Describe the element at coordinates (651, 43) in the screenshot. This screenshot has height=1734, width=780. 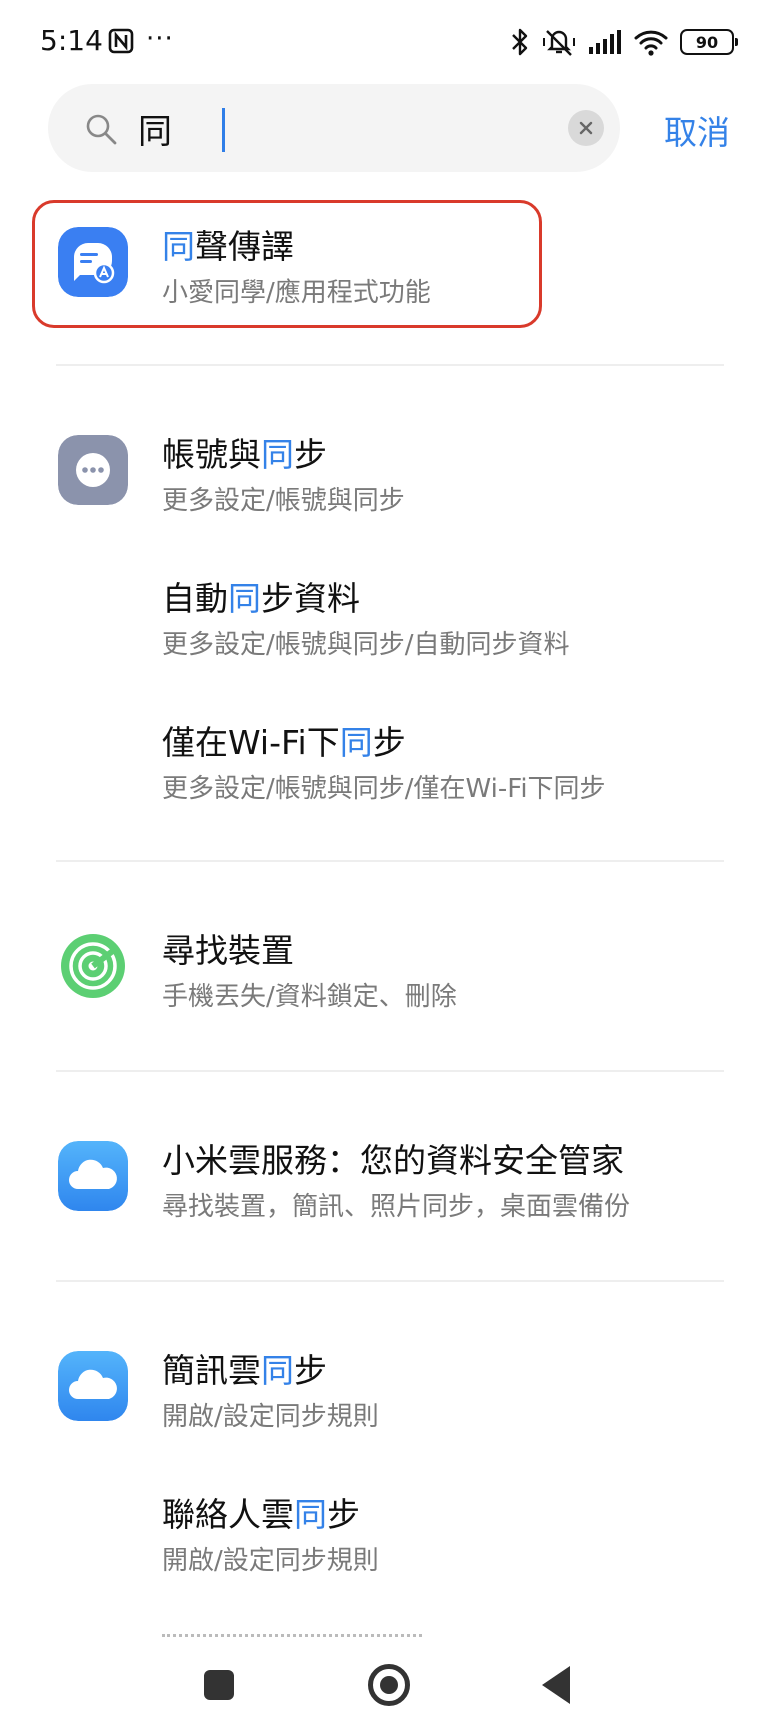
I see `wifi-icon` at that location.